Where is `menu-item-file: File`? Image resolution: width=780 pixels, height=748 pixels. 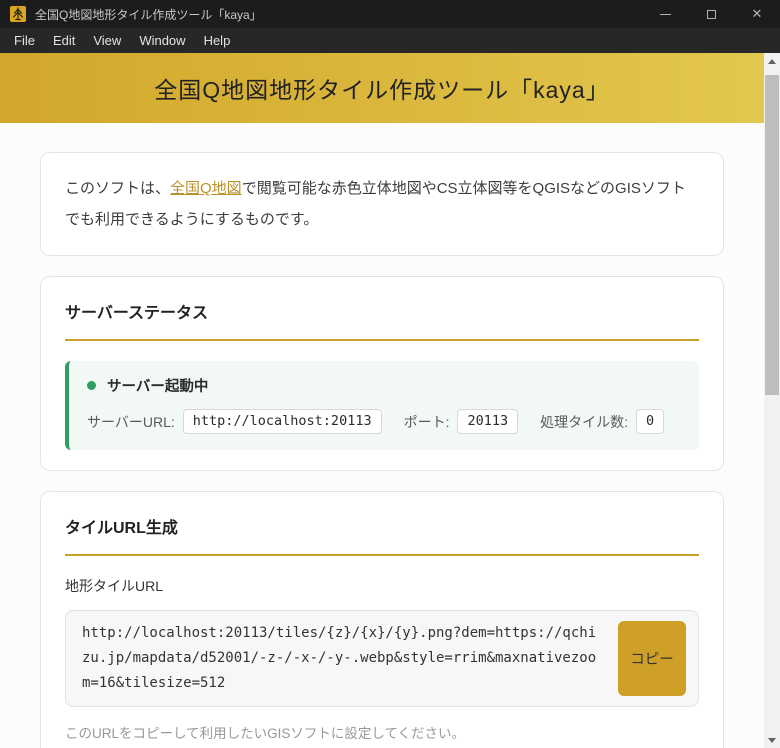
menu-item-file: File is located at coordinates (24, 40).